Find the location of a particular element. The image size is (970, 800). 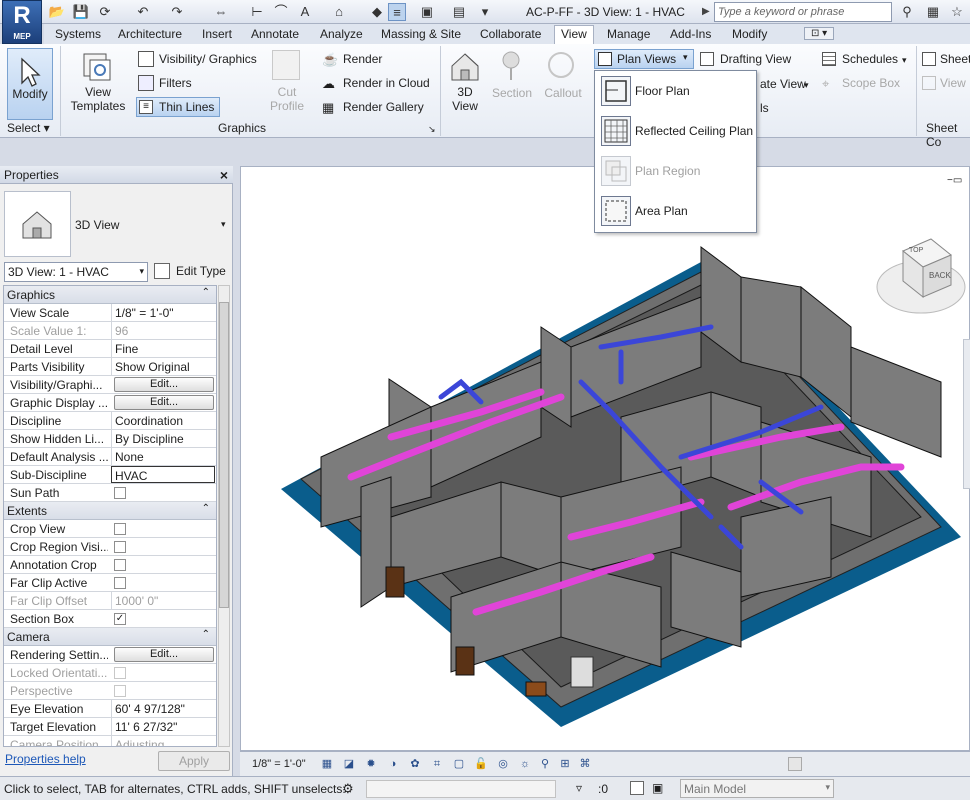

view-templates-icon is located at coordinates (97, 67).